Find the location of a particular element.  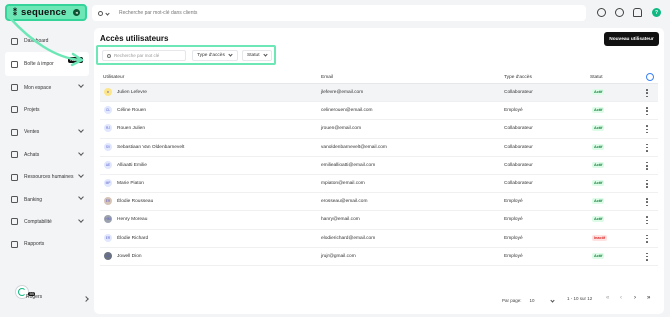

receipt-icon is located at coordinates (14, 155).